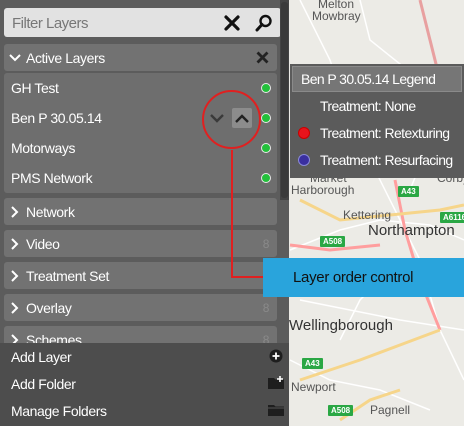 This screenshot has width=464, height=426. What do you see at coordinates (377, 79) in the screenshot?
I see `legend-title: Ben P 30.05.14 Legend` at bounding box center [377, 79].